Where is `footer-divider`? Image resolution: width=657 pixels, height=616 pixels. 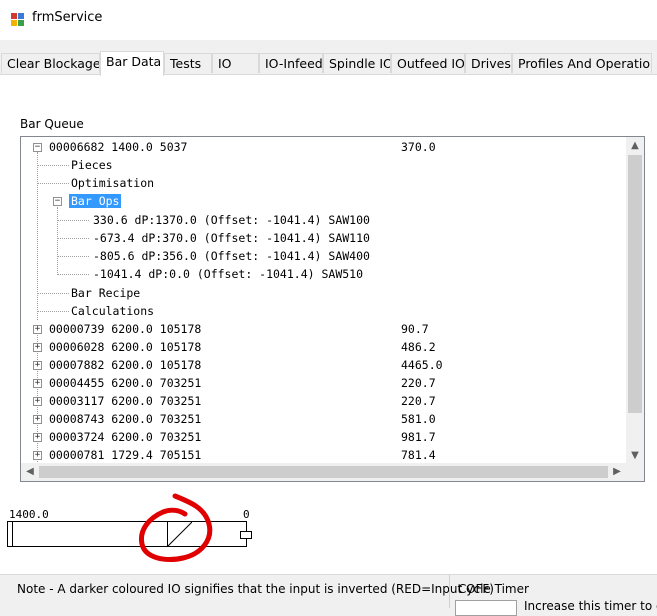 footer-divider is located at coordinates (449, 591).